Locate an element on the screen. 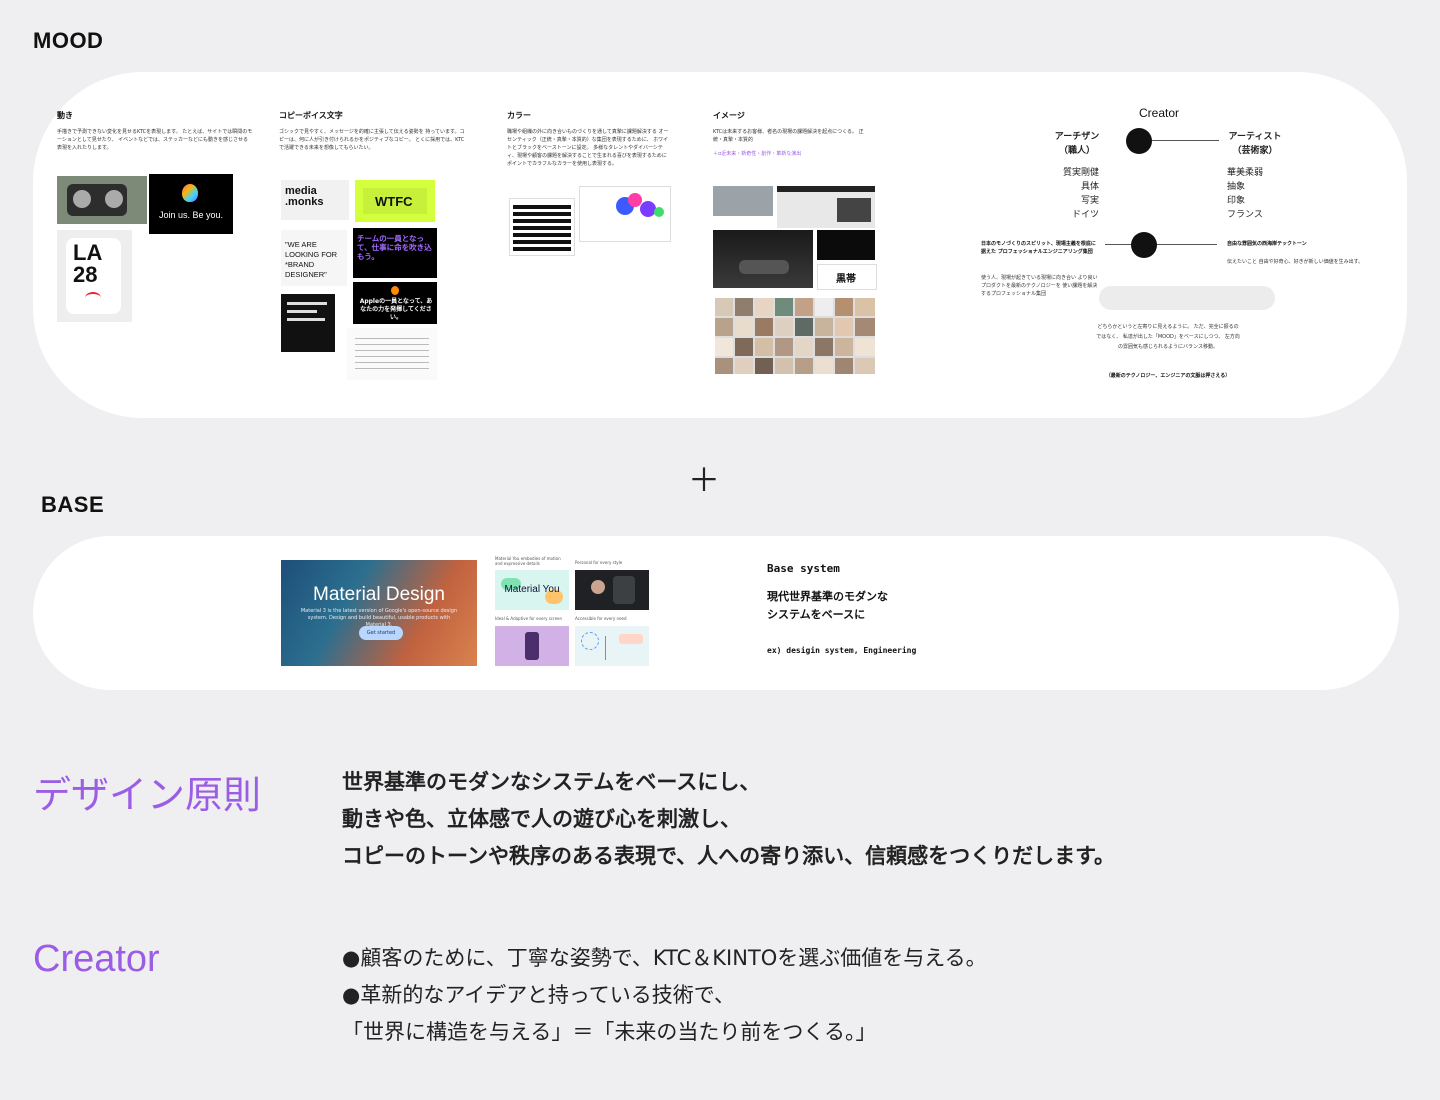 This screenshot has height=1100, width=1440. creator-scale-left-word-1: 質実剛健 is located at coordinates (1080, 173).